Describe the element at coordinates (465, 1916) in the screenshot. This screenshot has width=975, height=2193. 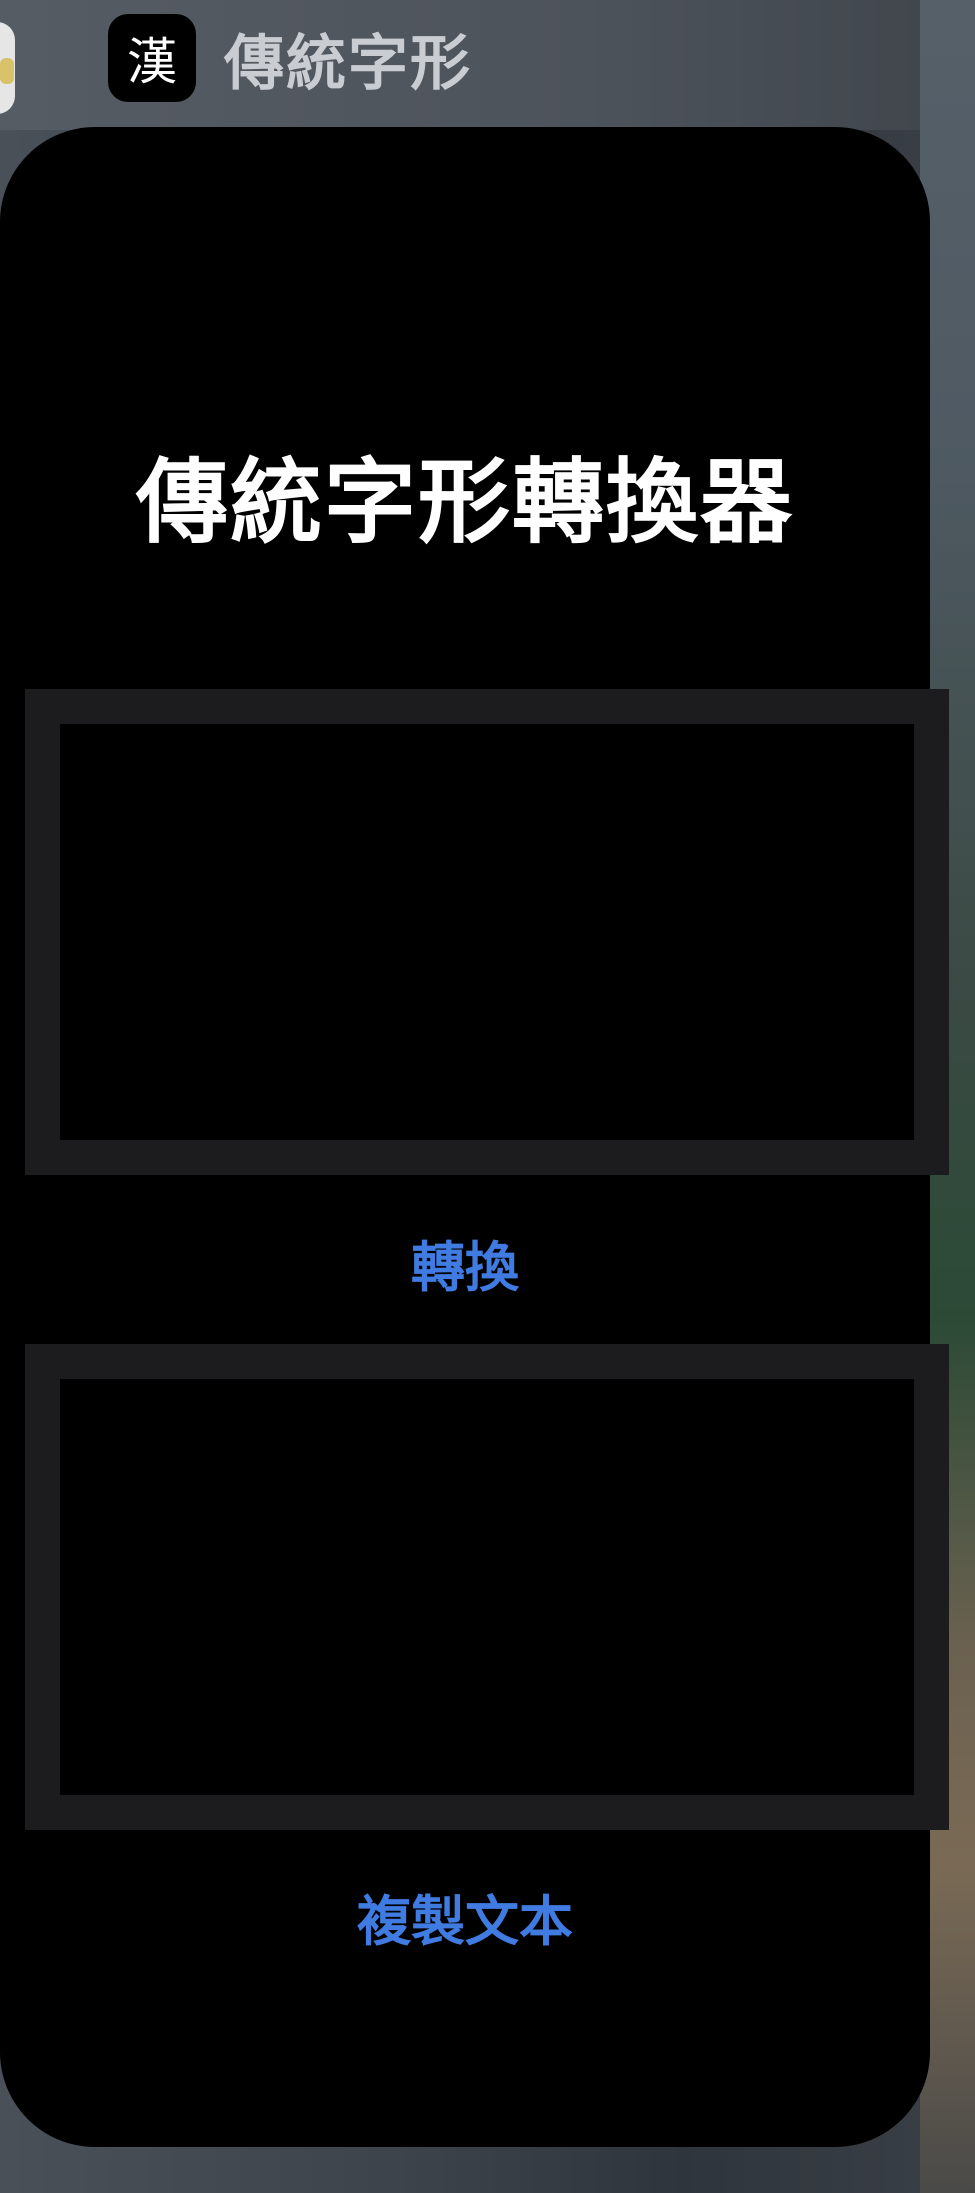
I see `copy-text-button: 複製文本` at that location.